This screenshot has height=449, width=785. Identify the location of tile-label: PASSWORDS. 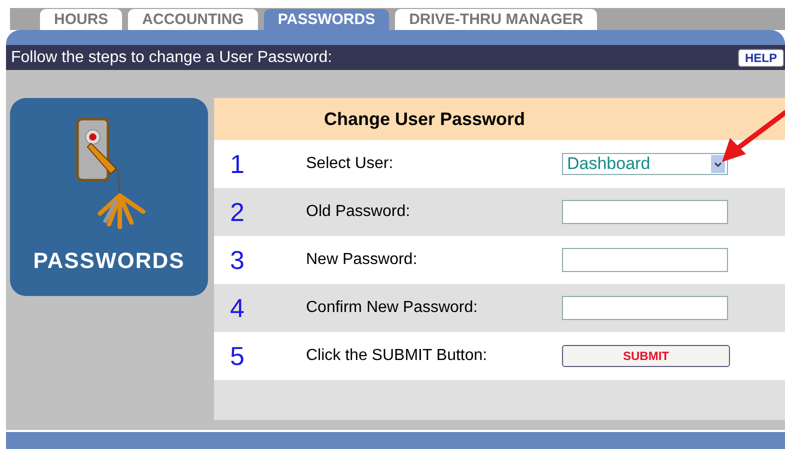
(109, 261).